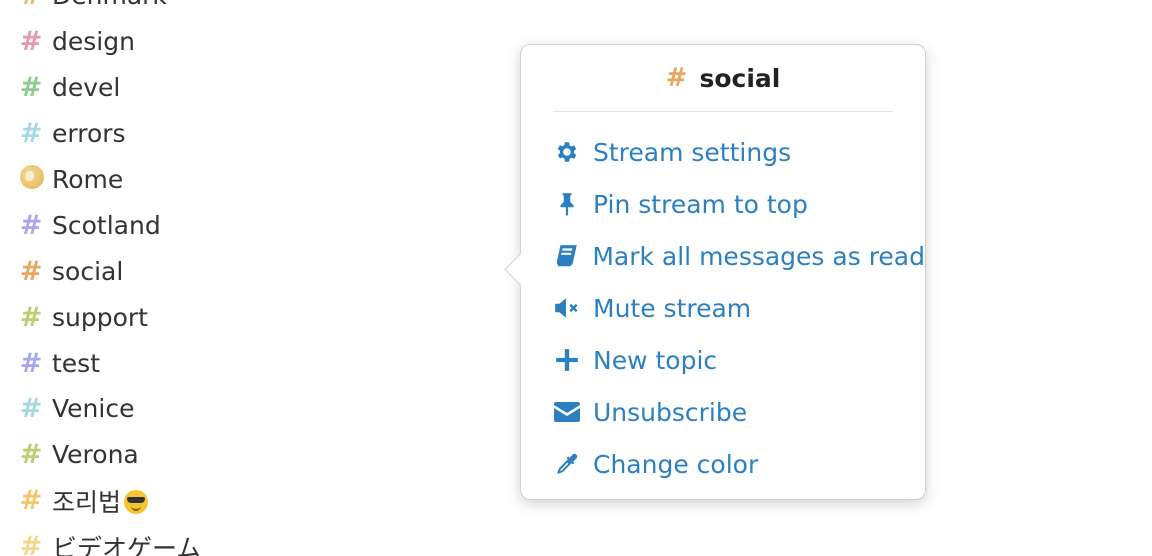  What do you see at coordinates (31, 179) in the screenshot?
I see `globe-icon` at bounding box center [31, 179].